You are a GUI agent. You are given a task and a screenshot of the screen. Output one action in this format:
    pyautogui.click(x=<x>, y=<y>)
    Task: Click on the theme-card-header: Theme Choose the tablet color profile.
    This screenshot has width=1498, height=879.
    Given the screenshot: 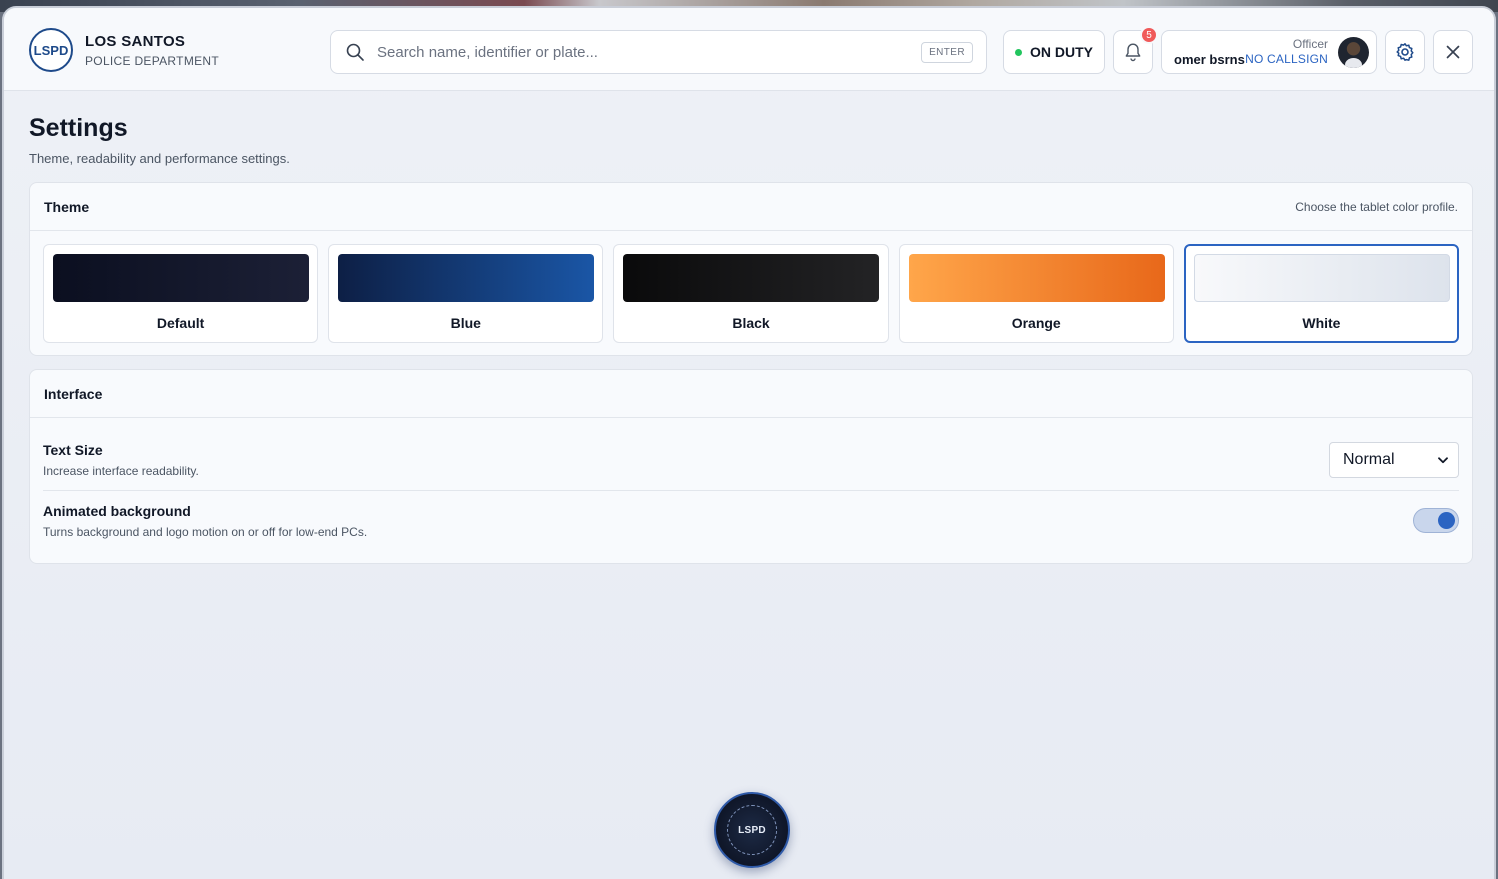 What is the action you would take?
    pyautogui.click(x=751, y=207)
    